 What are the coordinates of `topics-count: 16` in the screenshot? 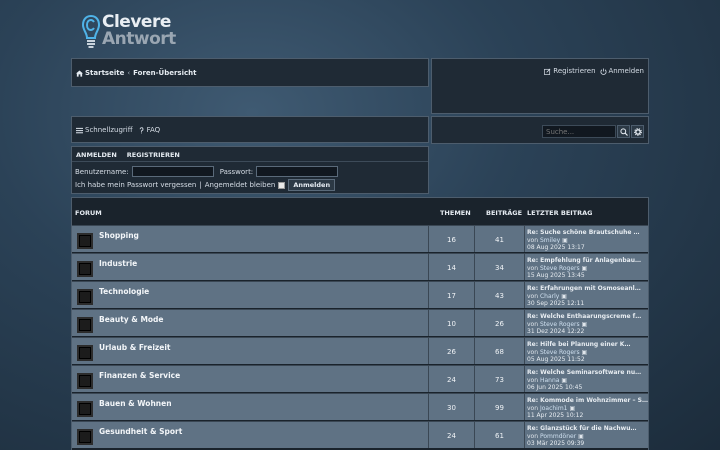 It's located at (452, 239).